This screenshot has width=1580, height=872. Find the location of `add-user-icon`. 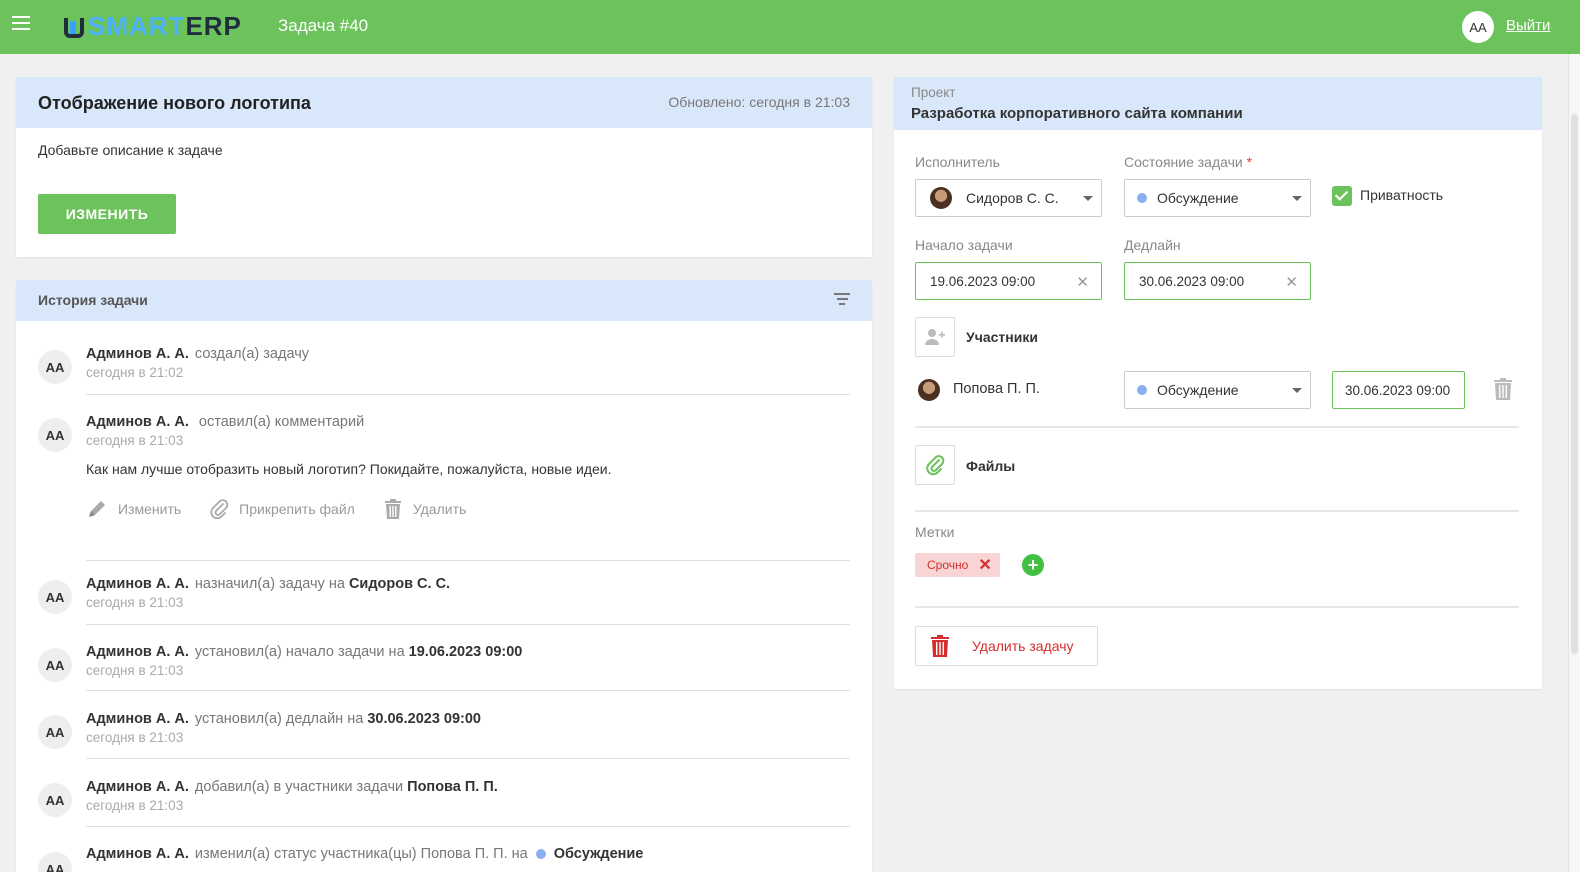

add-user-icon is located at coordinates (935, 337).